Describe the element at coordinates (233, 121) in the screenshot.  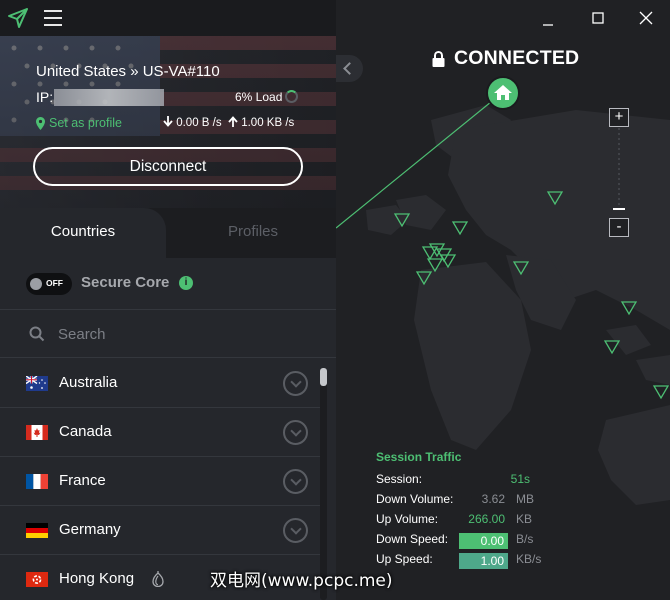
I see `arrow-up-icon` at that location.